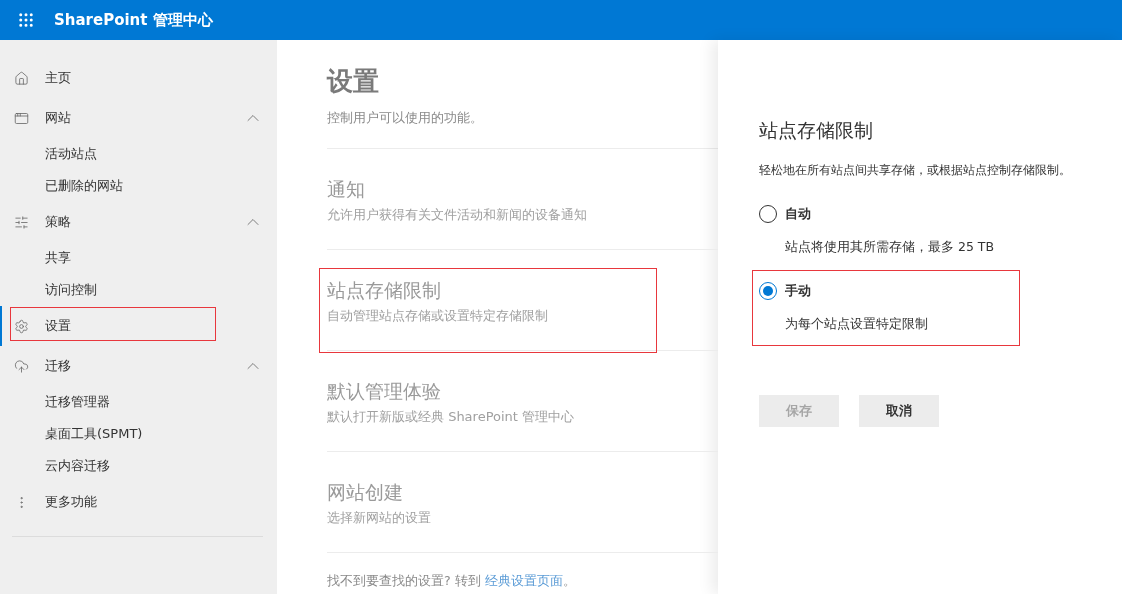 This screenshot has width=1122, height=594. Describe the element at coordinates (457, 215) in the screenshot. I see `section-description: 允许用户获得有关文件活动和新闻的设备通知` at that location.